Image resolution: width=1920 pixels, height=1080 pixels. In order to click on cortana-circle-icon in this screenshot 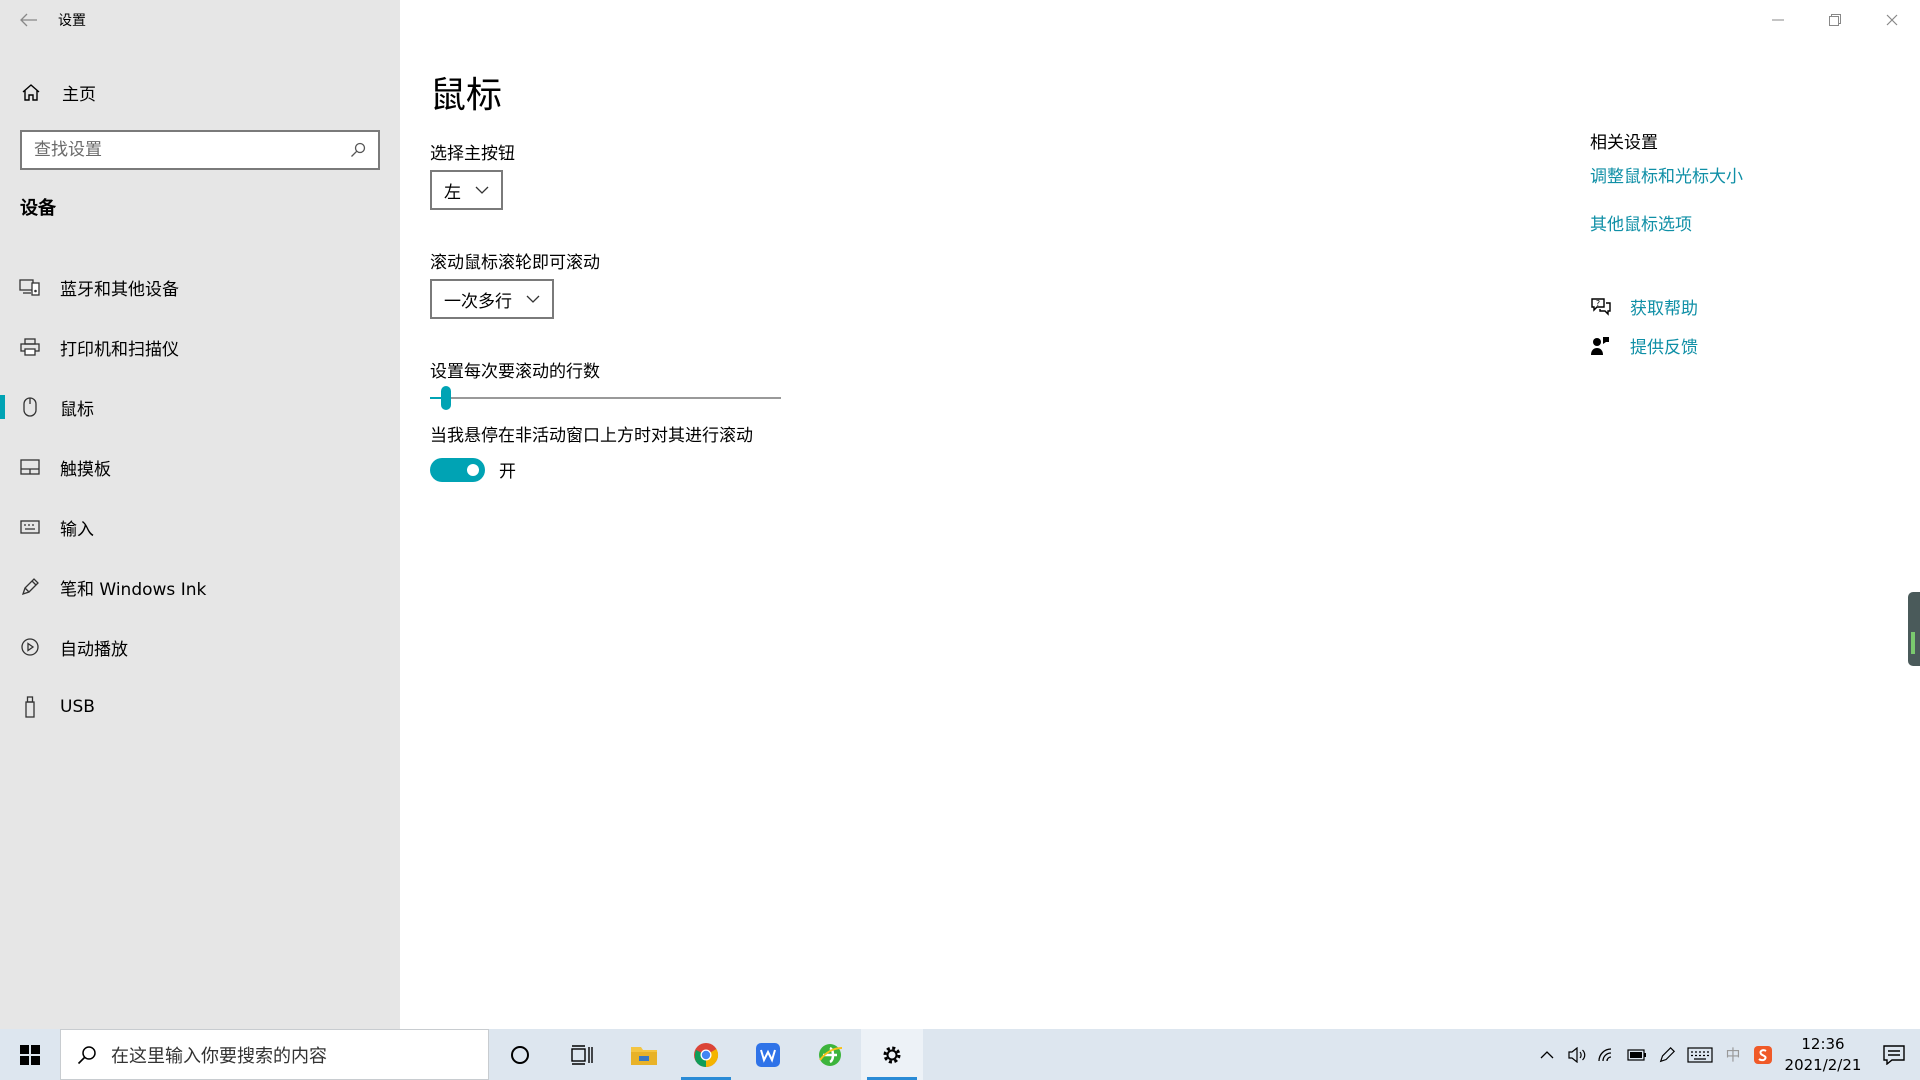, I will do `click(520, 1054)`.